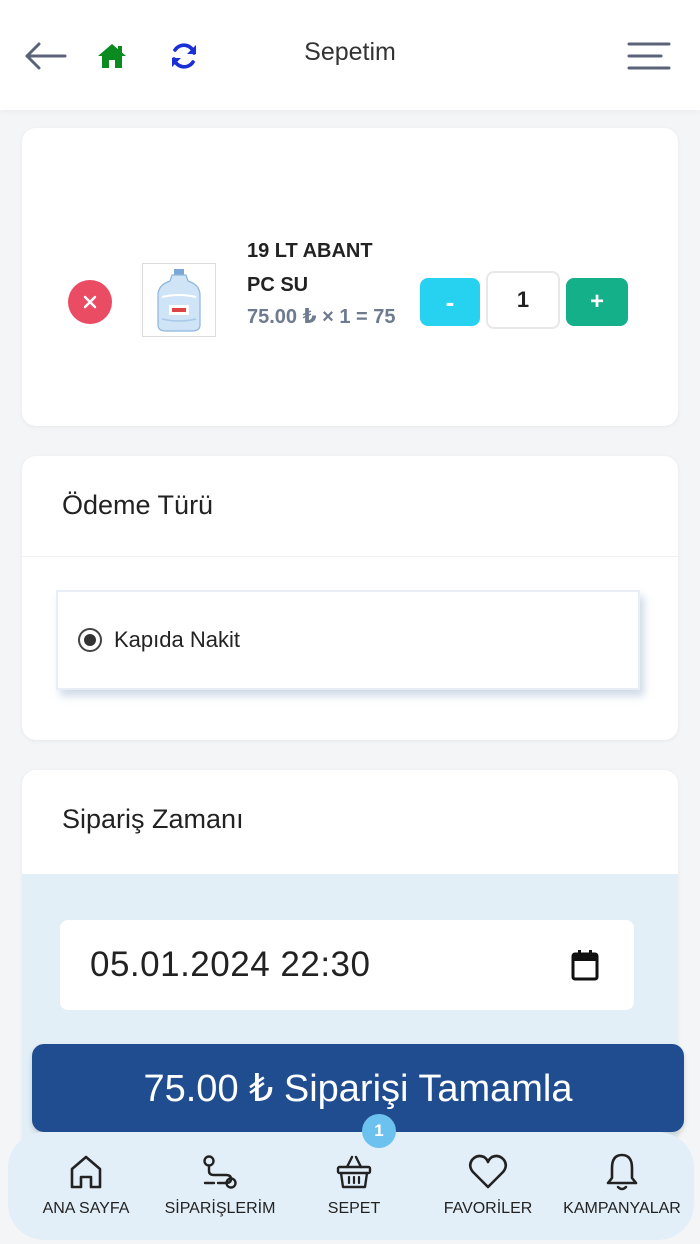  I want to click on datetime-input: 05.01.2024 22:30, so click(347, 965).